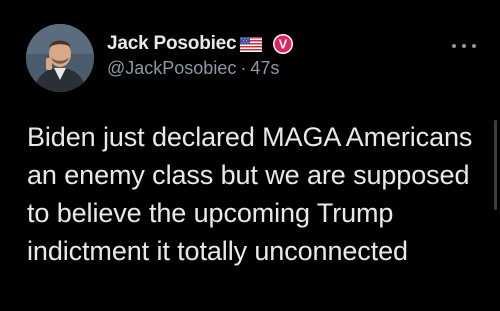 The image size is (500, 311). Describe the element at coordinates (495, 165) in the screenshot. I see `scrollbar` at that location.